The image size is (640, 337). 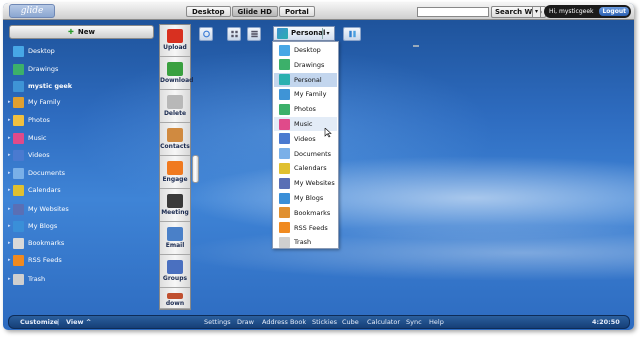 I want to click on category-dropdown-value: Personal, so click(x=308, y=33).